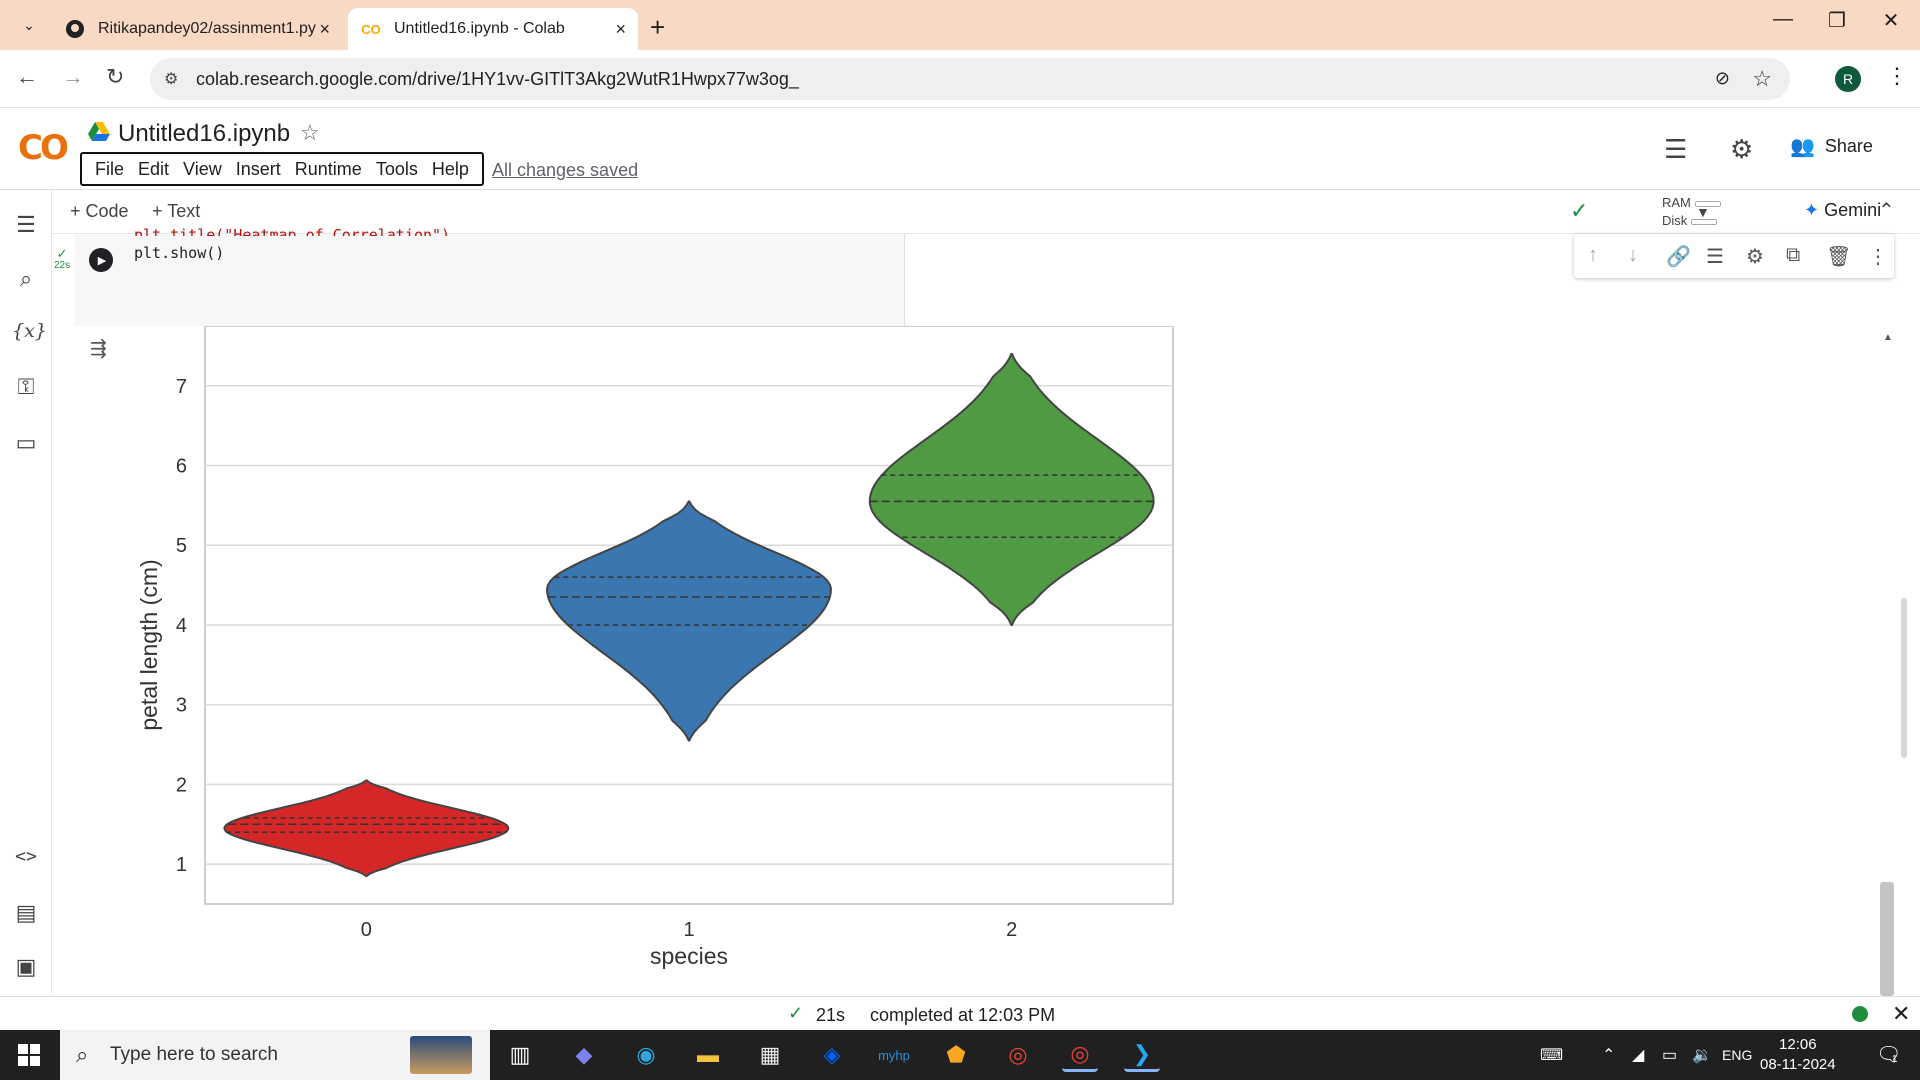 The width and height of the screenshot is (1920, 1080). What do you see at coordinates (101, 260) in the screenshot?
I see `run-cell-button: ▶` at bounding box center [101, 260].